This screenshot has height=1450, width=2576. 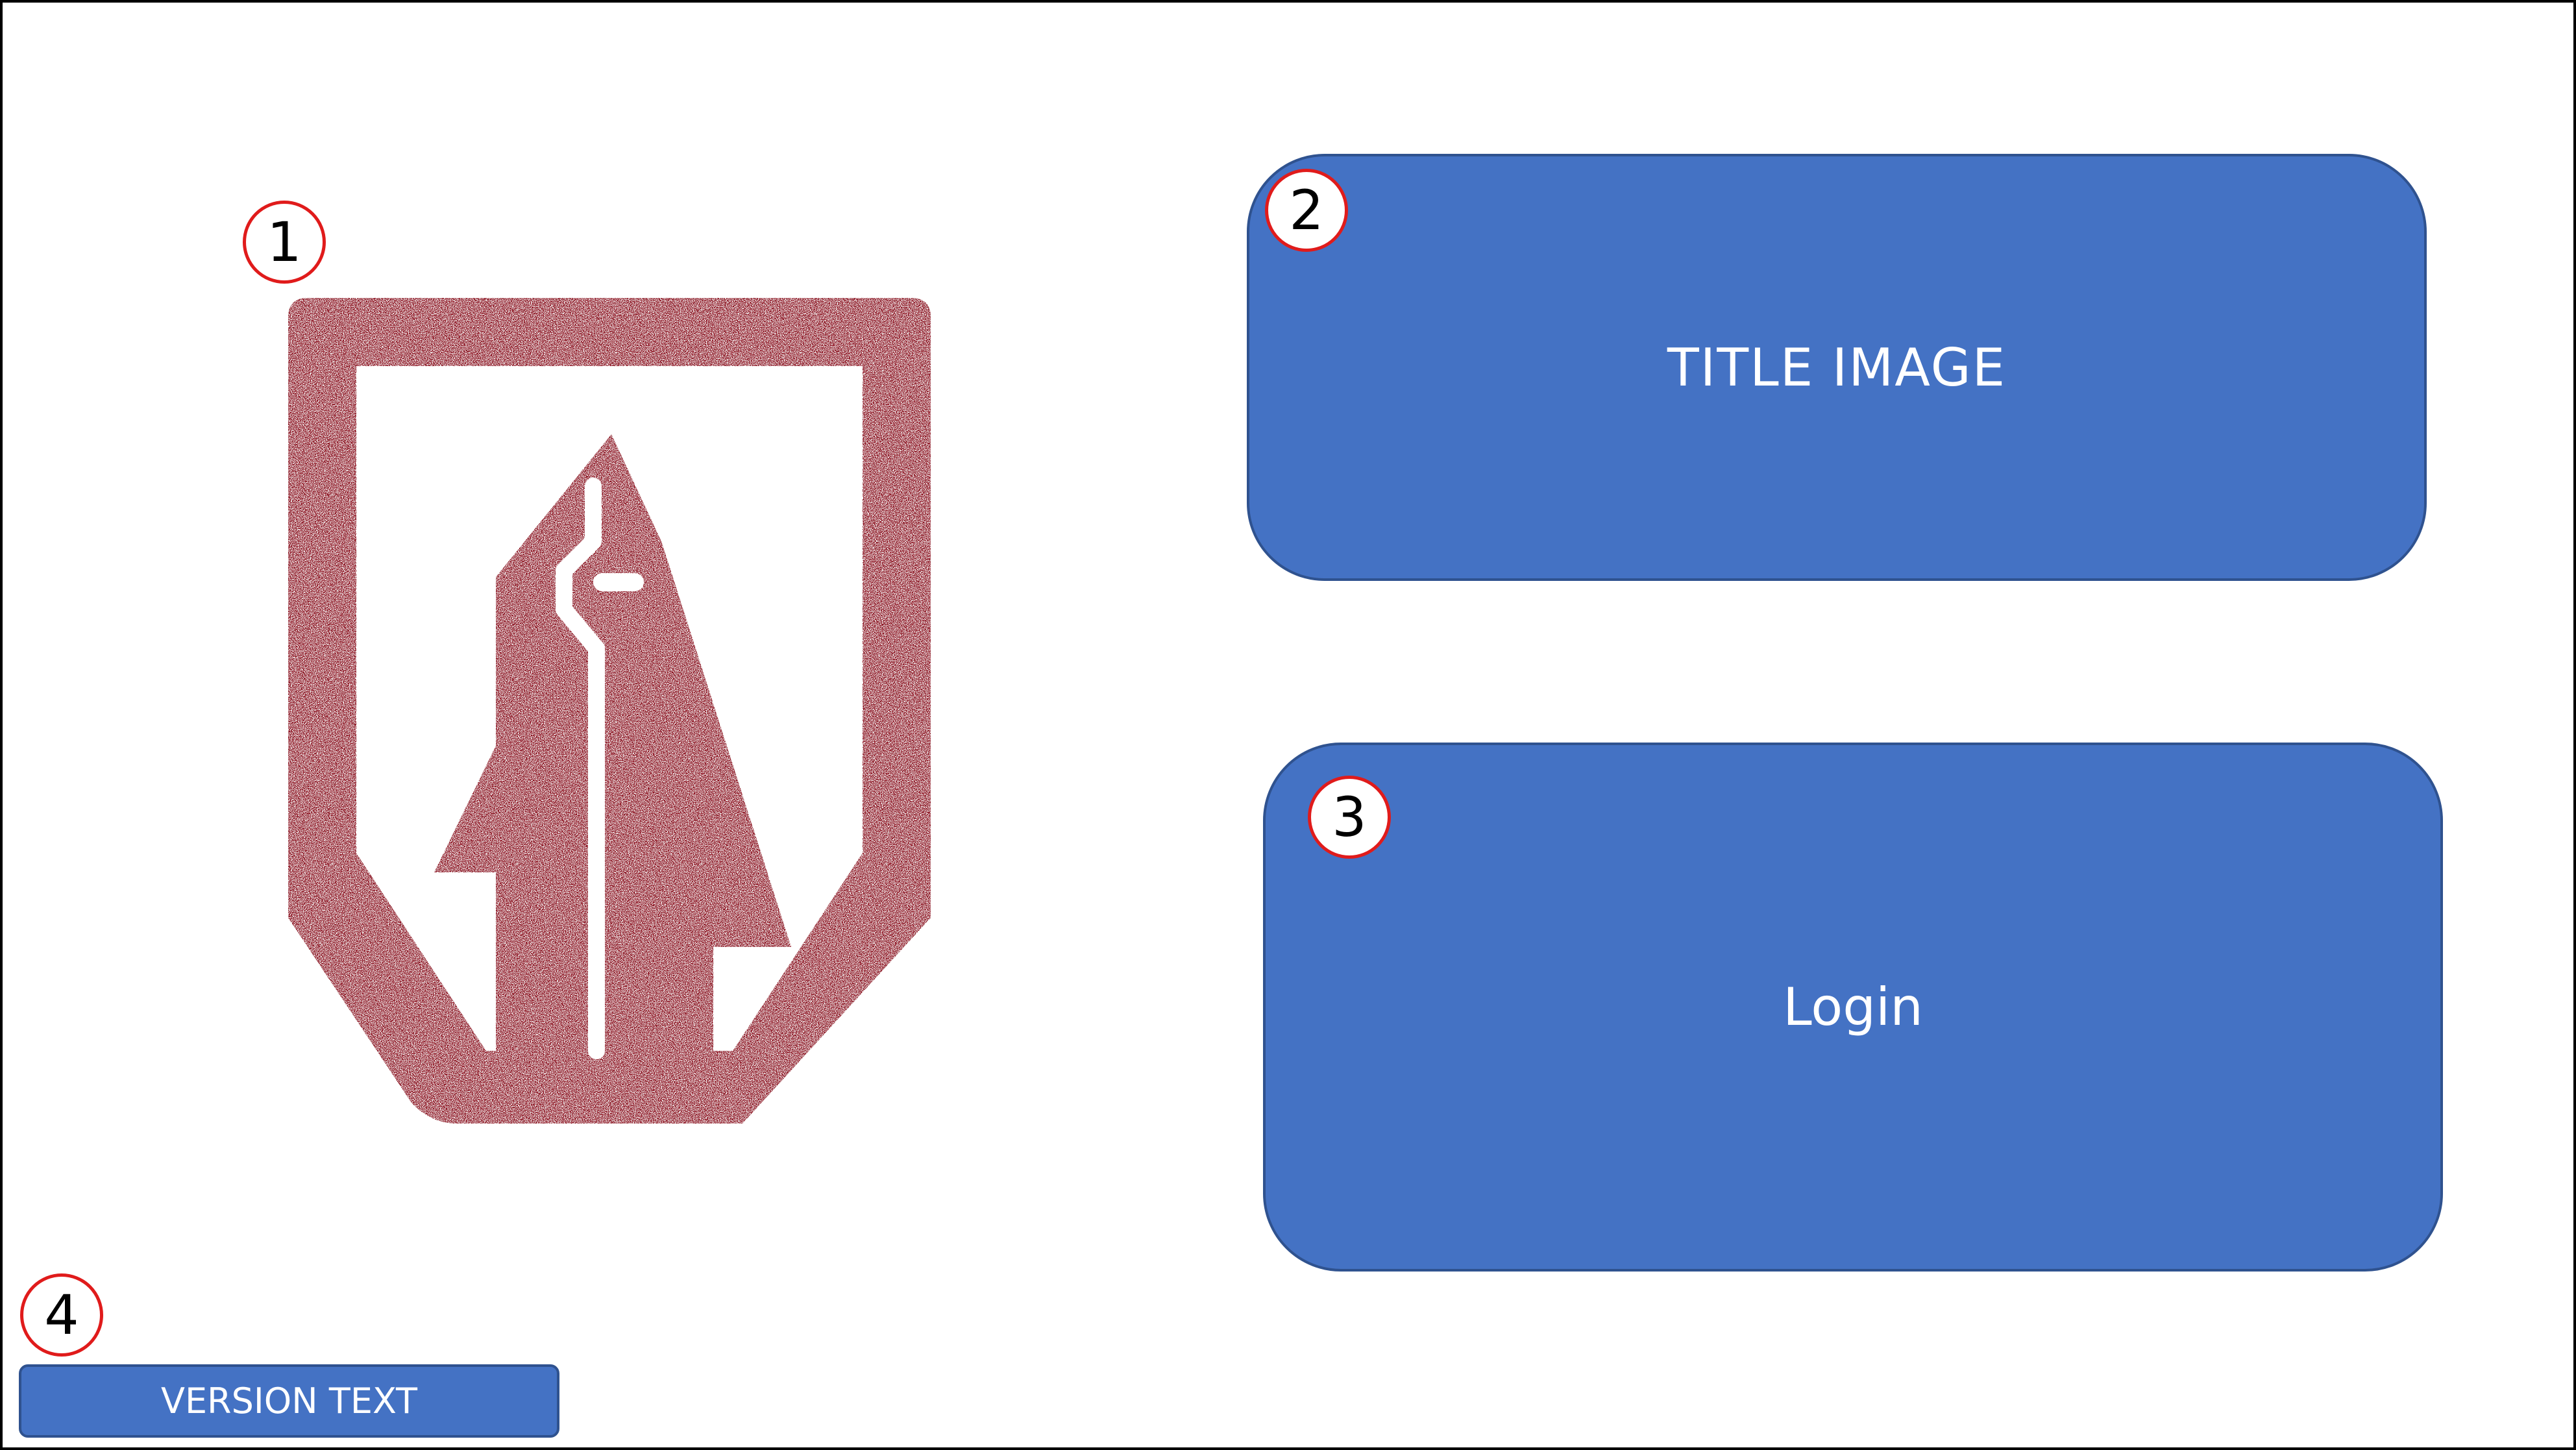 I want to click on title-image-label: TITLE IMAGE, so click(x=1837, y=367).